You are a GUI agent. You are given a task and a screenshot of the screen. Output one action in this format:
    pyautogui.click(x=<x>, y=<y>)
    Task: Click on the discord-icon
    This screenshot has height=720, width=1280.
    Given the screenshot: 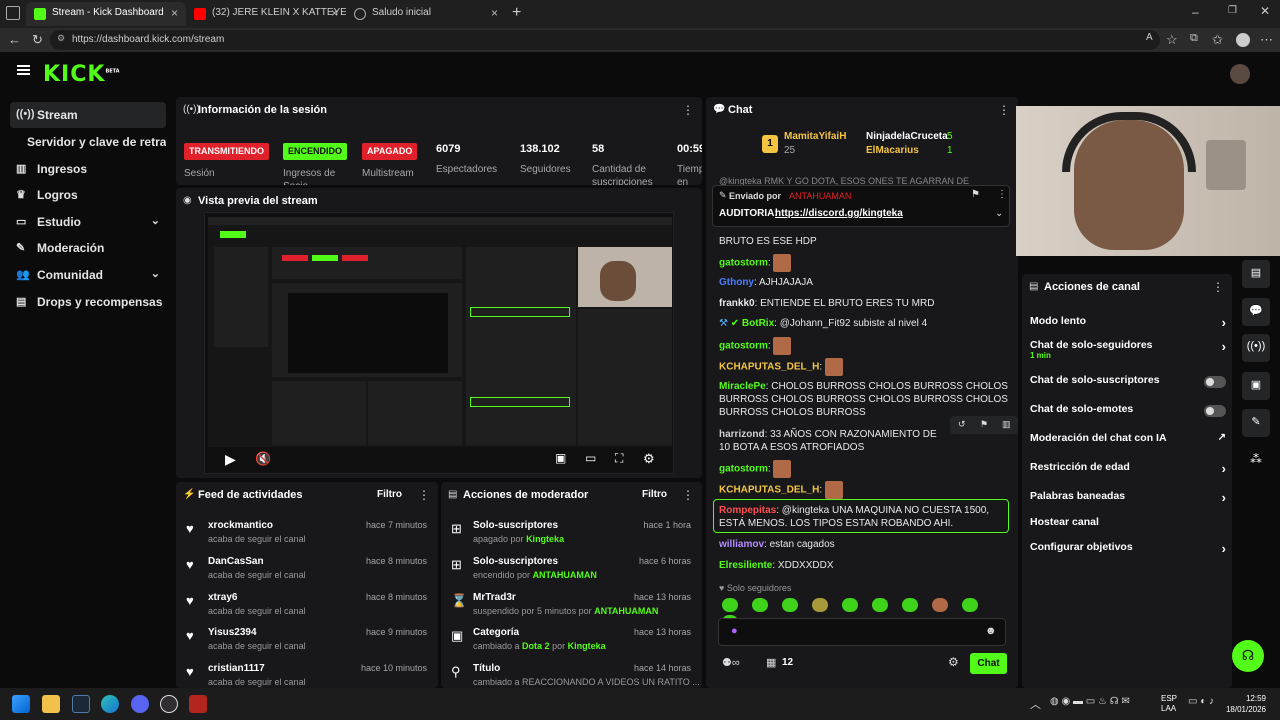 What is the action you would take?
    pyautogui.click(x=140, y=704)
    